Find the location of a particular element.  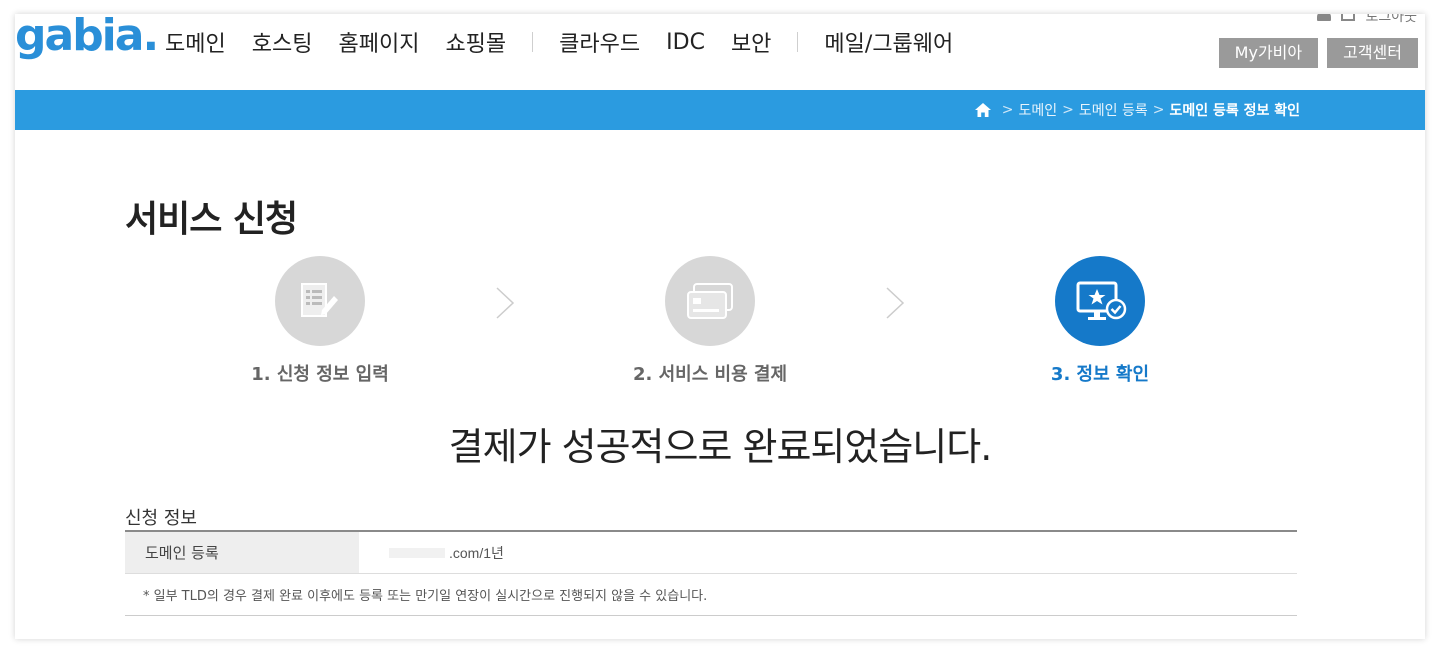

my-gabia-button: My가비아 is located at coordinates (1268, 53).